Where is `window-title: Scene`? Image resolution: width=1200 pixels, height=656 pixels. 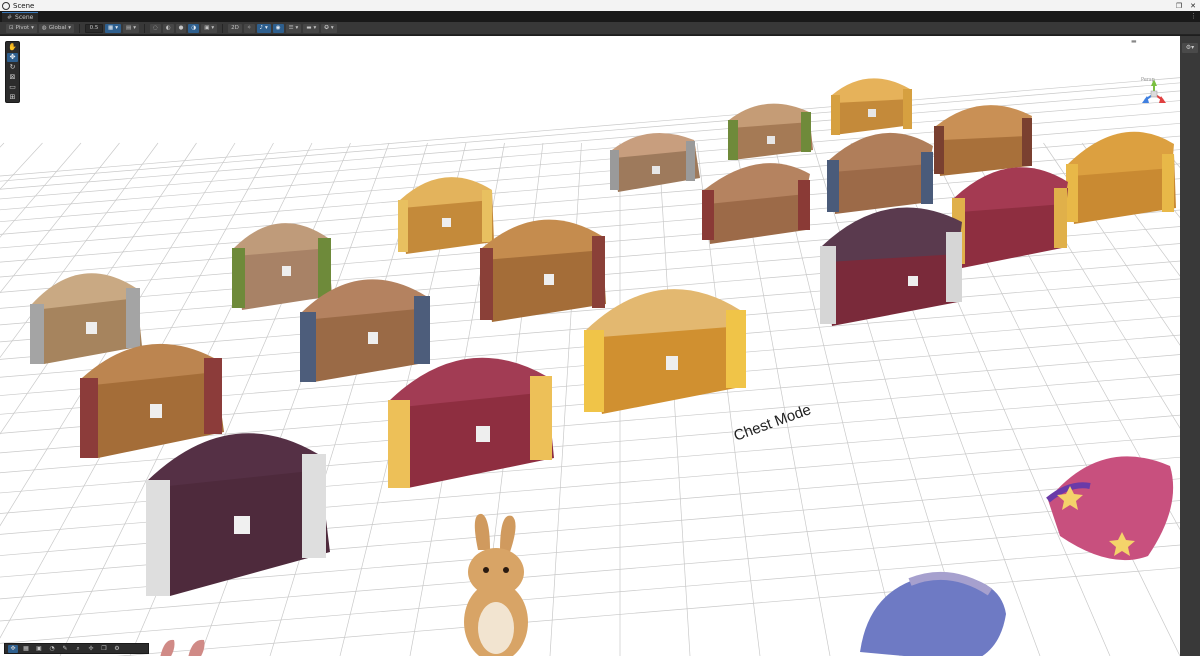 window-title: Scene is located at coordinates (24, 5).